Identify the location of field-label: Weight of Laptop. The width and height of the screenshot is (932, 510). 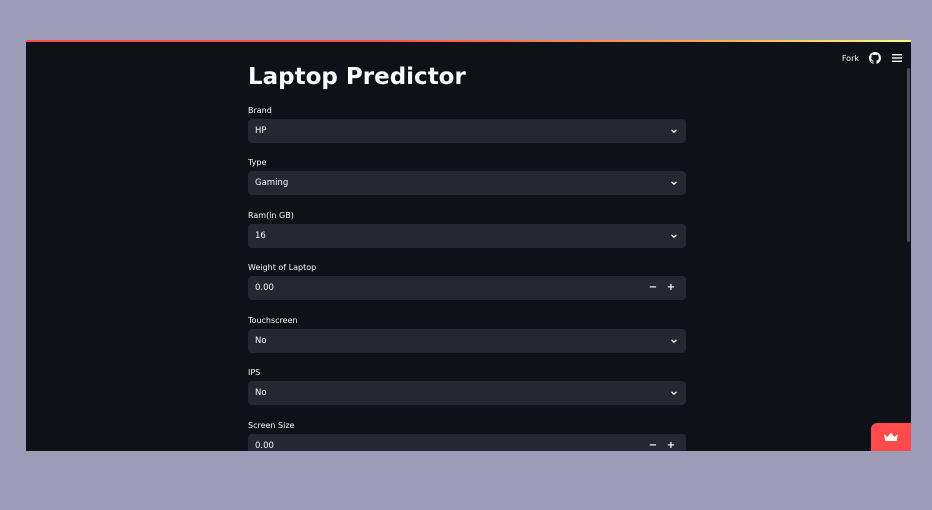
(282, 267).